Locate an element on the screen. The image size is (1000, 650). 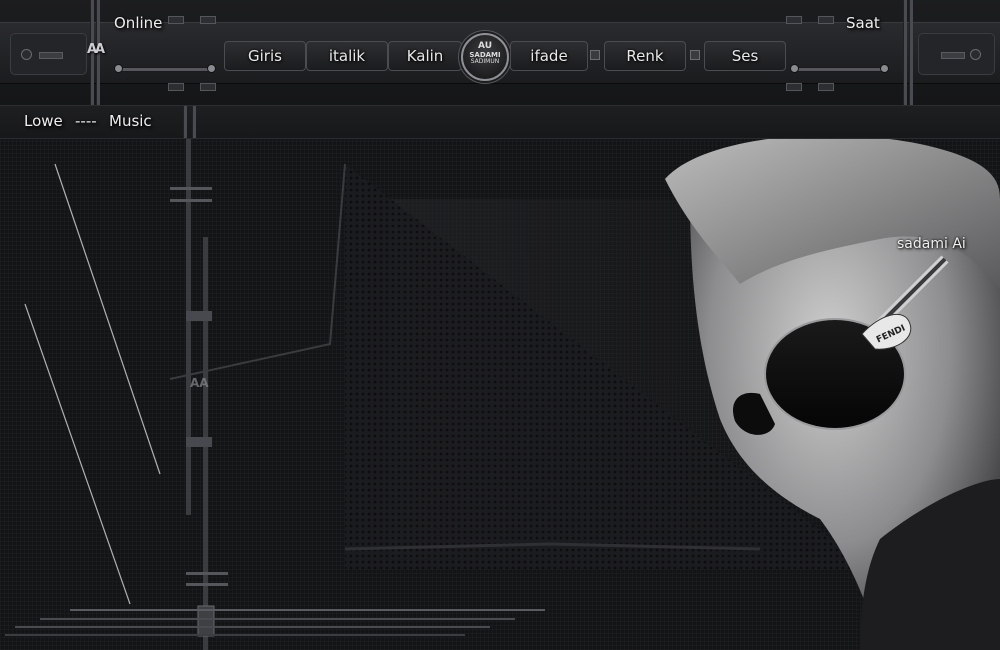
right-slider is located at coordinates (840, 69).